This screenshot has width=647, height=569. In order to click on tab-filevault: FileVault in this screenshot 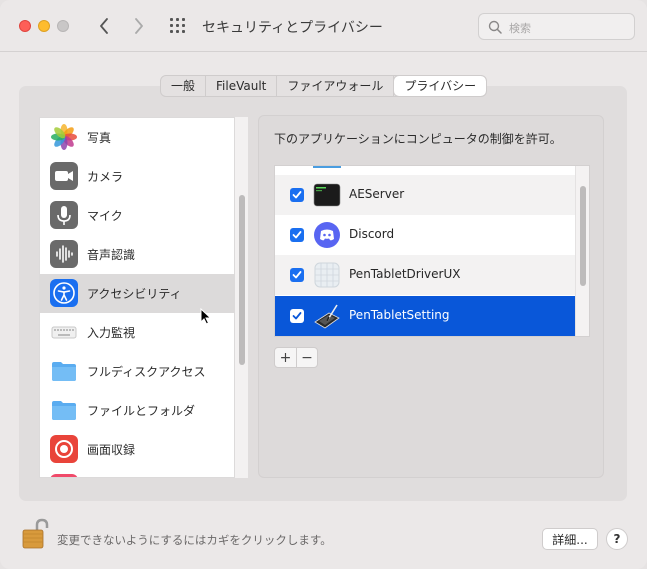, I will do `click(242, 86)`.